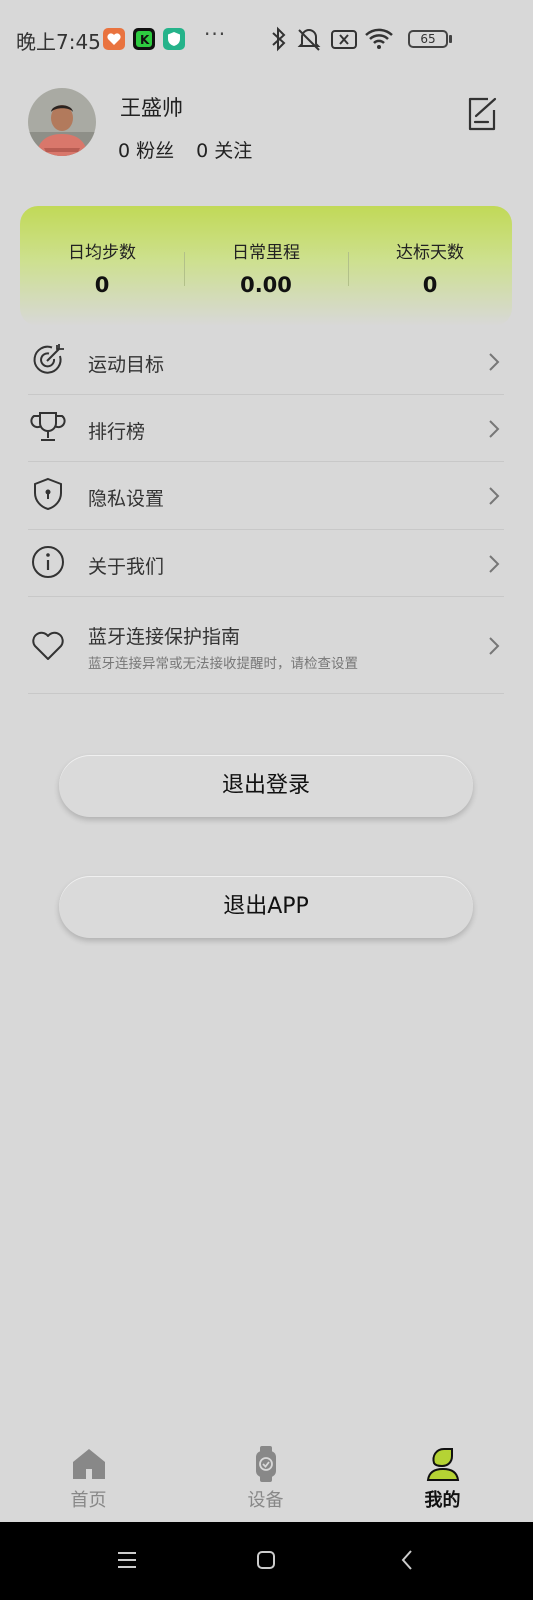  Describe the element at coordinates (127, 1560) in the screenshot. I see `menu-icon` at that location.